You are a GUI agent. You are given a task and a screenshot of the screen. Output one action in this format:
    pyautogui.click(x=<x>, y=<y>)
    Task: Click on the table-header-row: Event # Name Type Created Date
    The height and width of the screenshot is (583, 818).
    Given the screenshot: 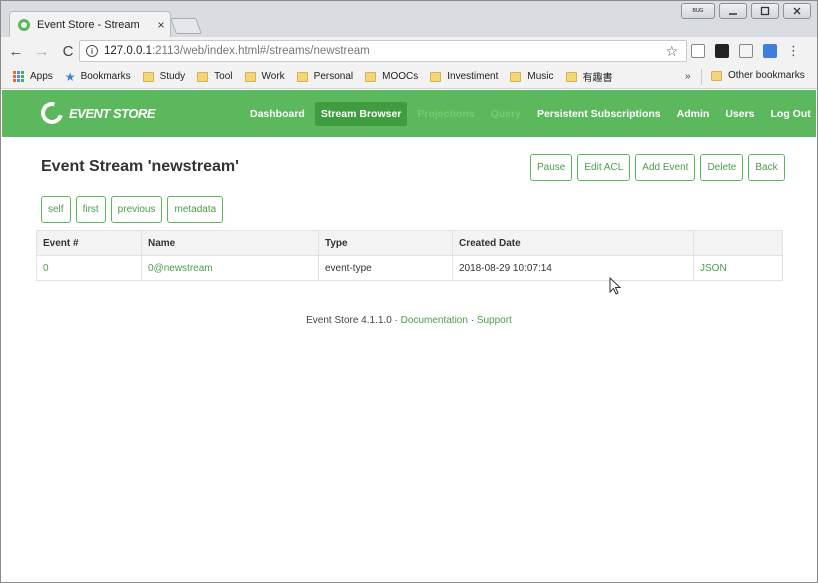 What is the action you would take?
    pyautogui.click(x=409, y=243)
    